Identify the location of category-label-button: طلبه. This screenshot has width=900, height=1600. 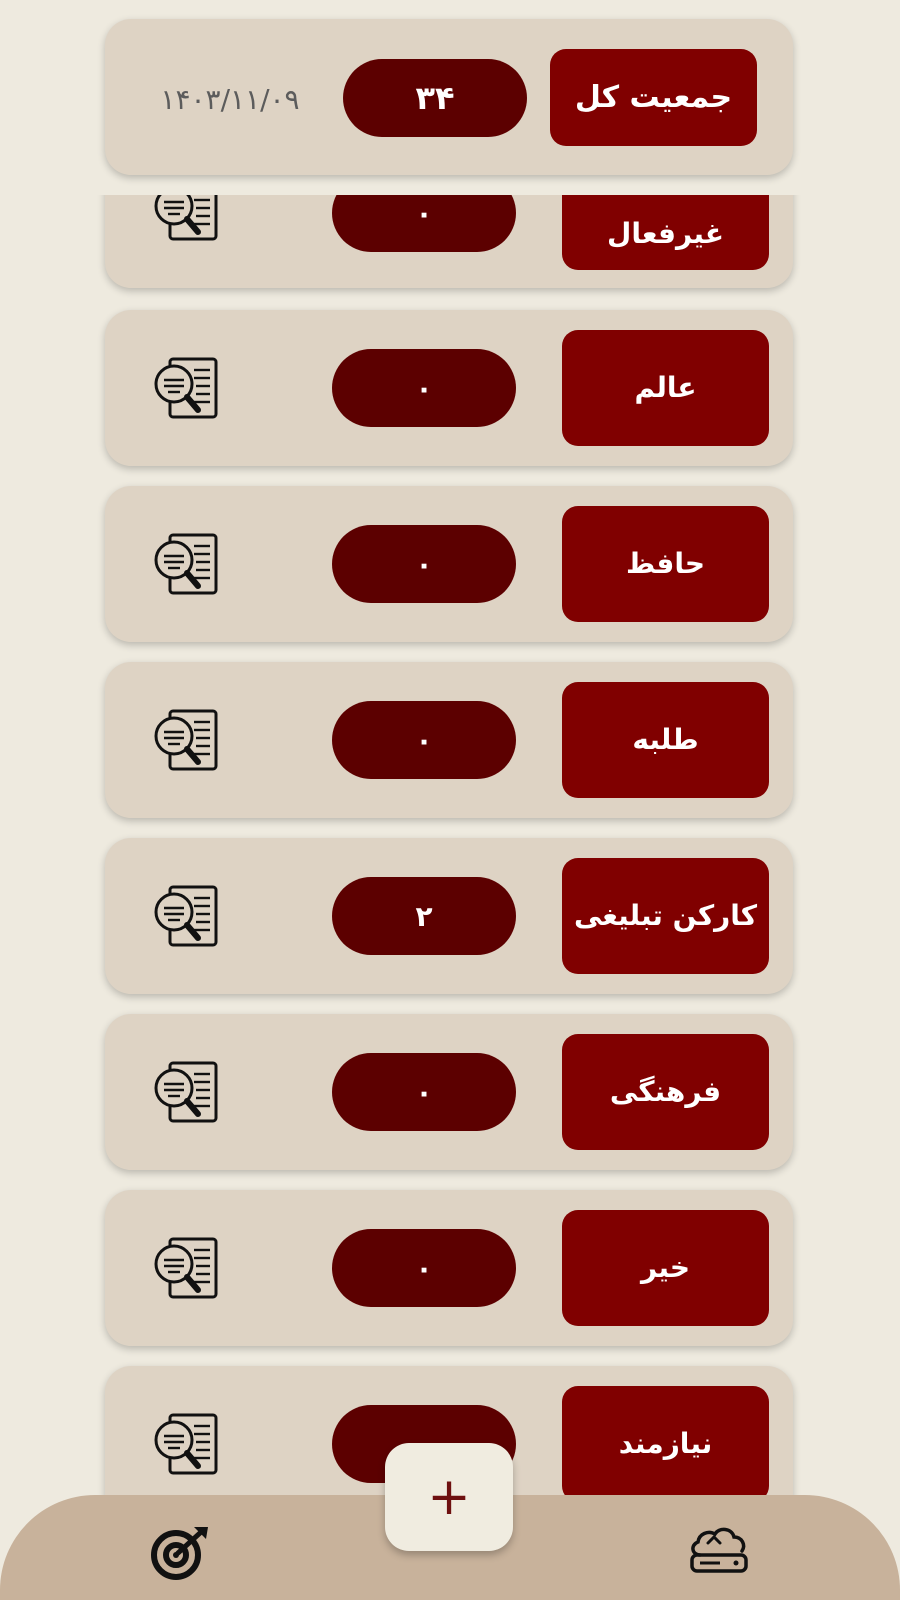
(665, 740).